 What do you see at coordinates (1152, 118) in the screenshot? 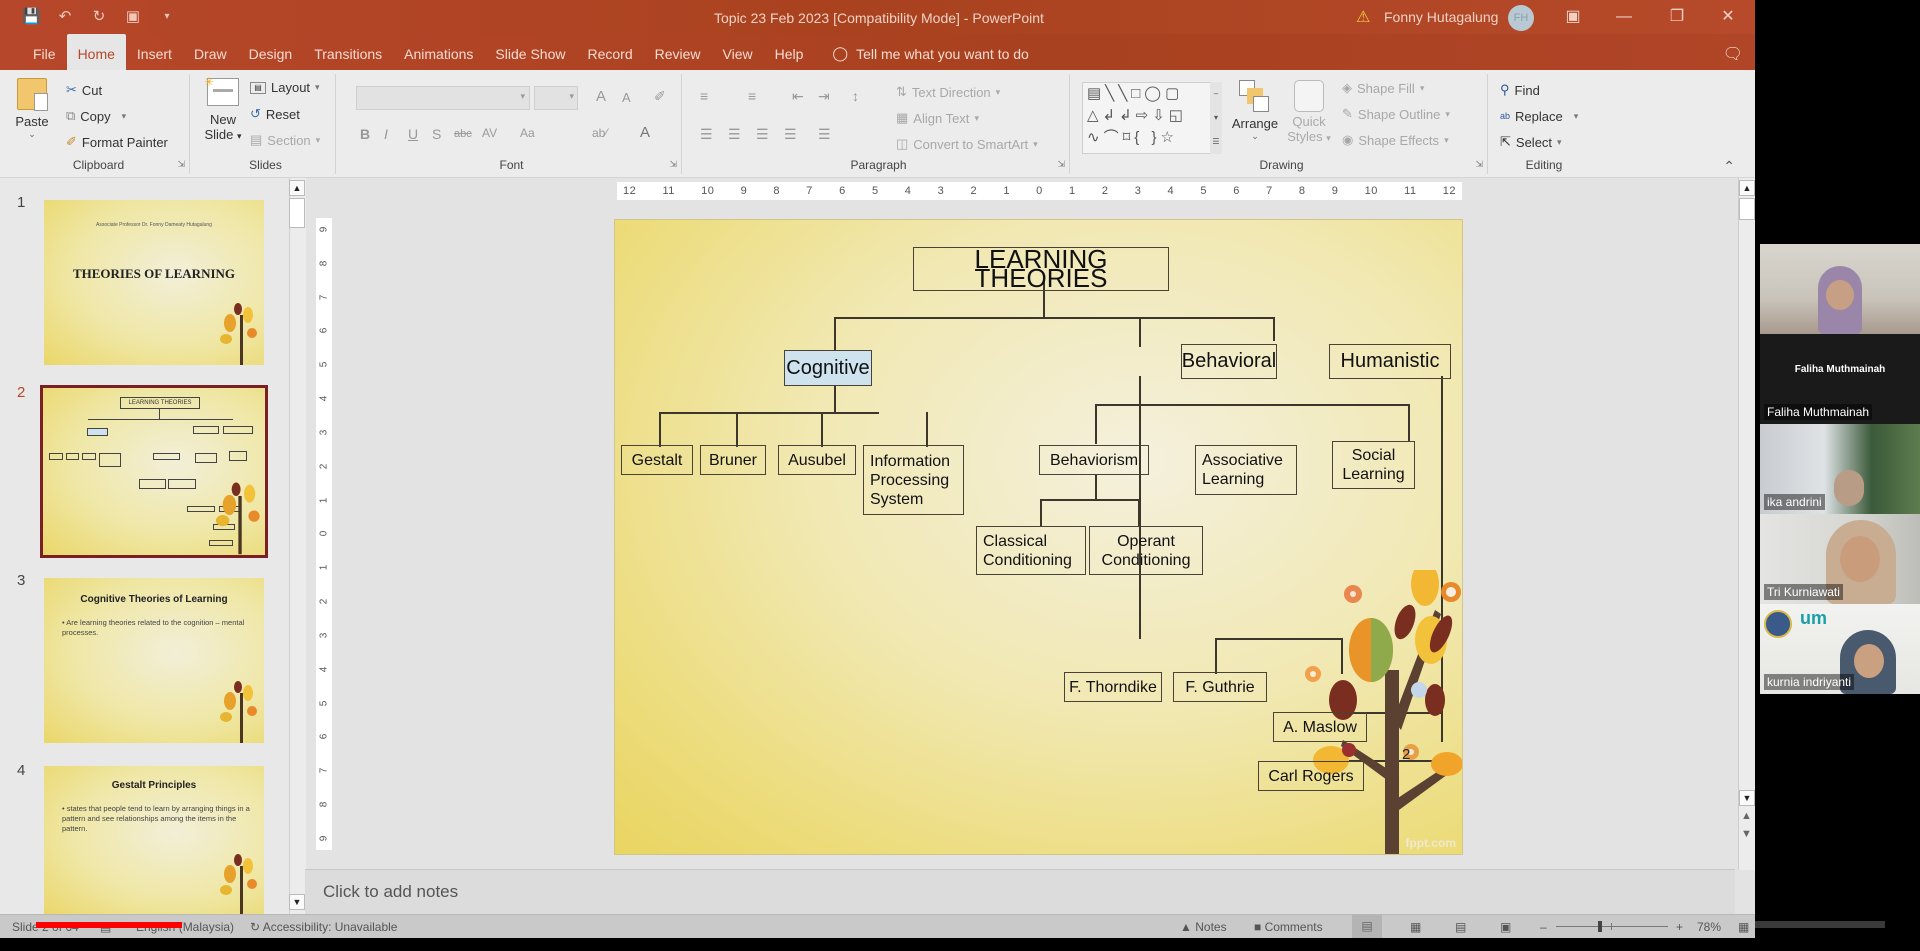
I see `shapes-gallery: ▤╲╲□◯▢ △↲↲⇨⇩◱ ∿⌒⌑{ }☆` at bounding box center [1152, 118].